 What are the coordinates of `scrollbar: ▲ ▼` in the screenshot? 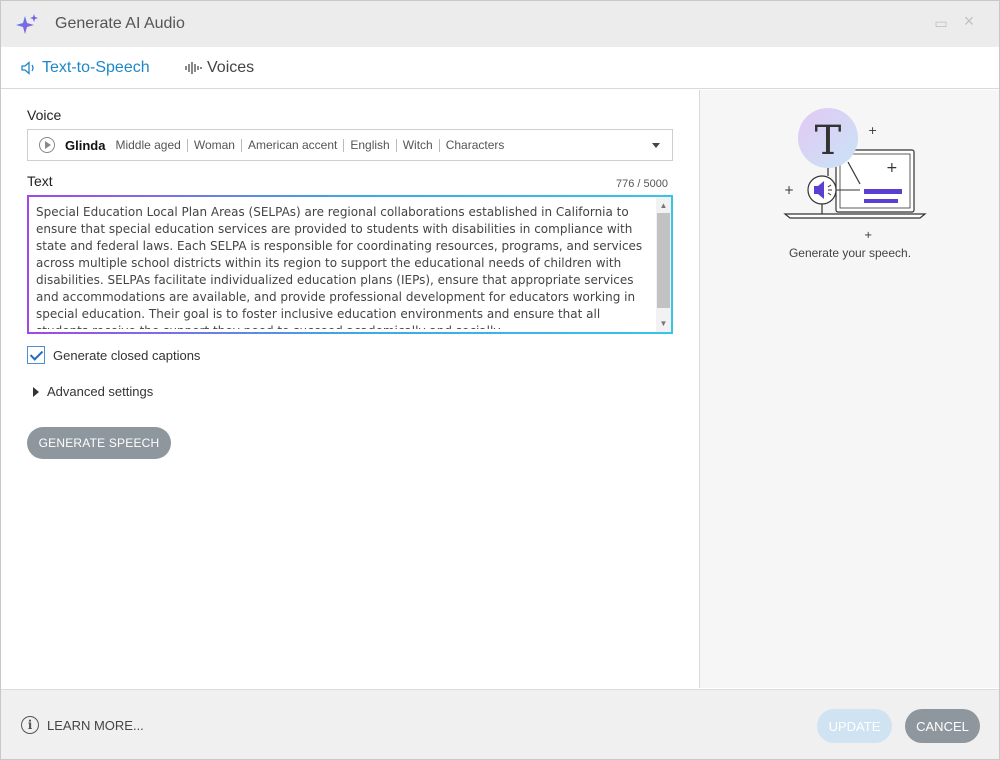 It's located at (663, 264).